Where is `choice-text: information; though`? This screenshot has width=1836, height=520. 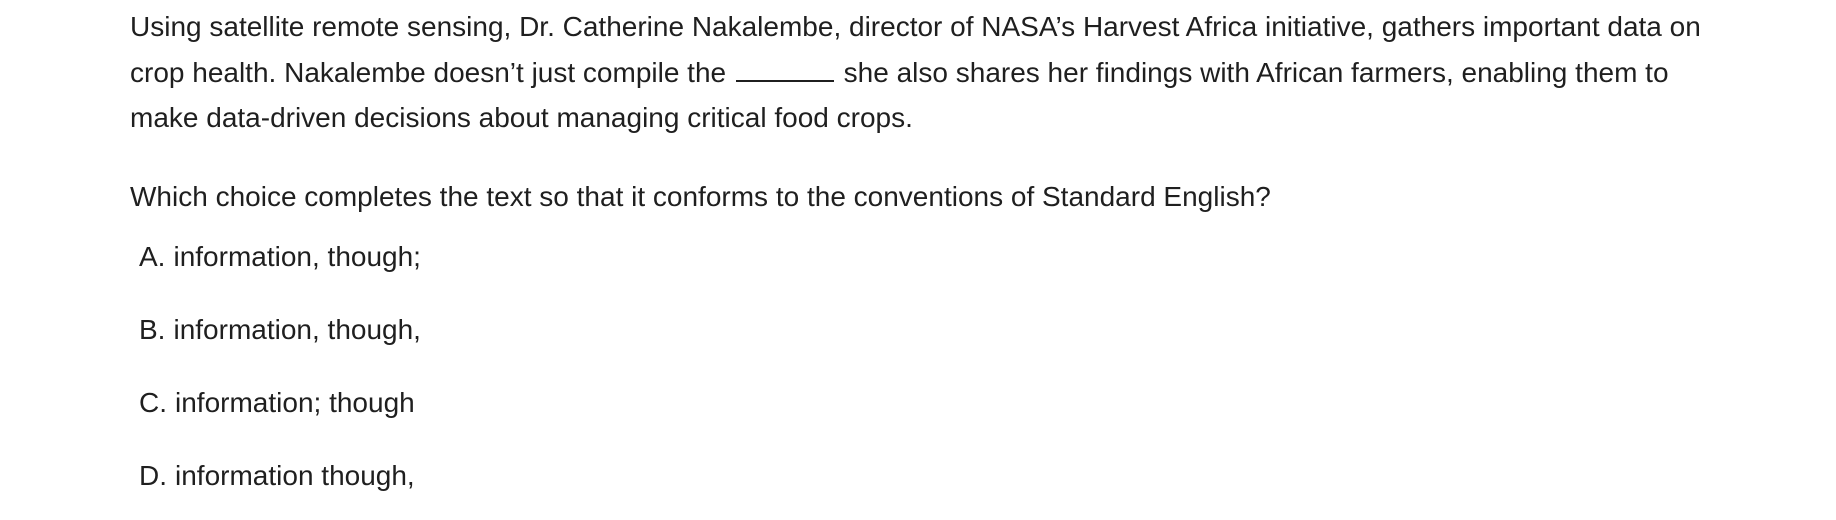
choice-text: information; though is located at coordinates (295, 402).